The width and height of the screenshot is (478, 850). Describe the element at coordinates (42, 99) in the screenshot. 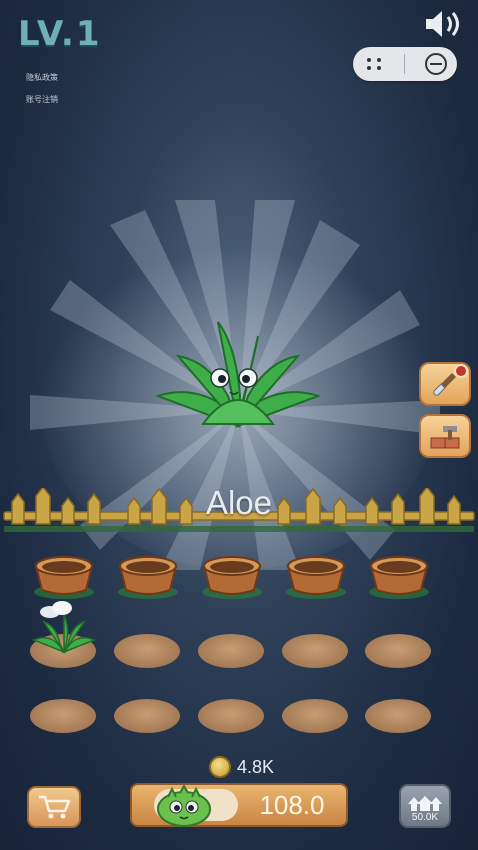

I see `account-cancel-link: 账号注销` at that location.